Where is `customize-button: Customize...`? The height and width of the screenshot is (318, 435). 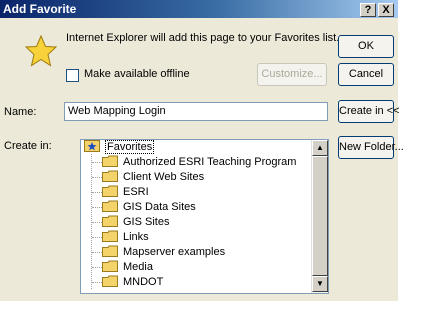 customize-button: Customize... is located at coordinates (292, 74).